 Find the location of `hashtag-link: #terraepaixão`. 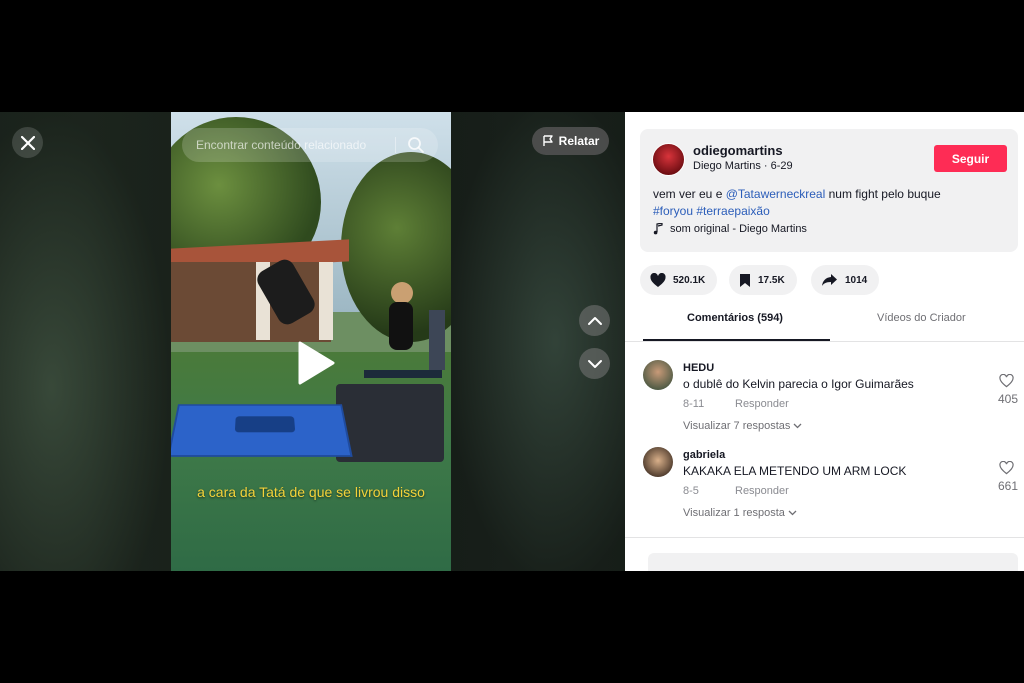

hashtag-link: #terraepaixão is located at coordinates (732, 211).